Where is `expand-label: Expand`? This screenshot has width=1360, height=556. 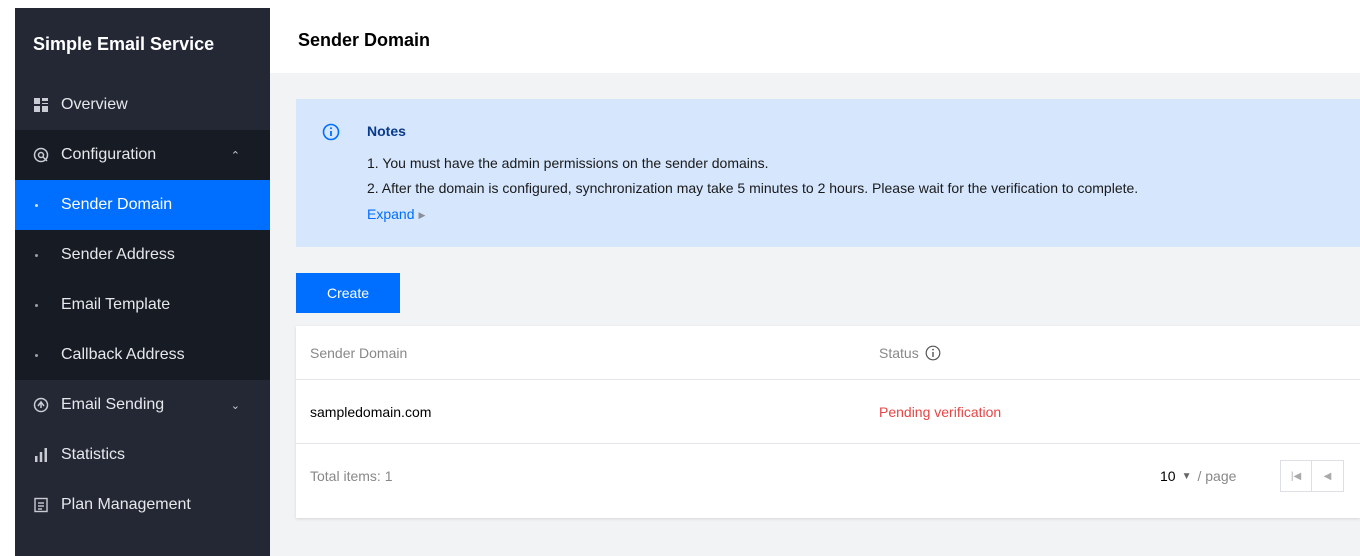
expand-label: Expand is located at coordinates (391, 214).